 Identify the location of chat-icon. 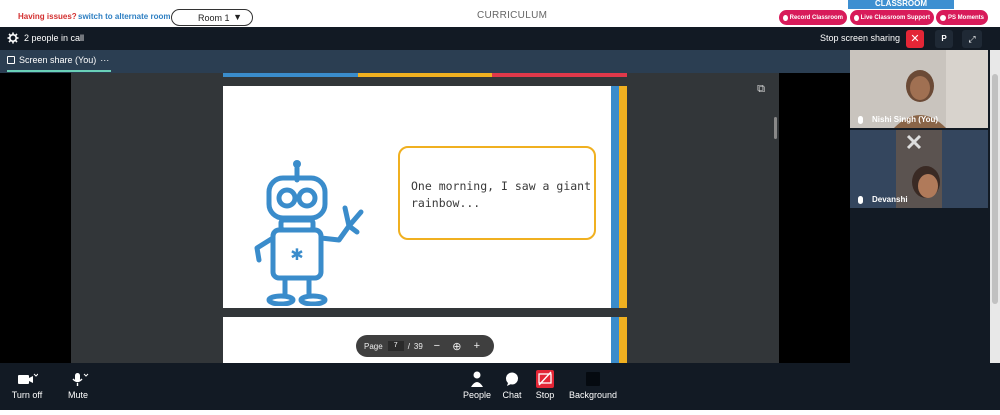
(512, 379).